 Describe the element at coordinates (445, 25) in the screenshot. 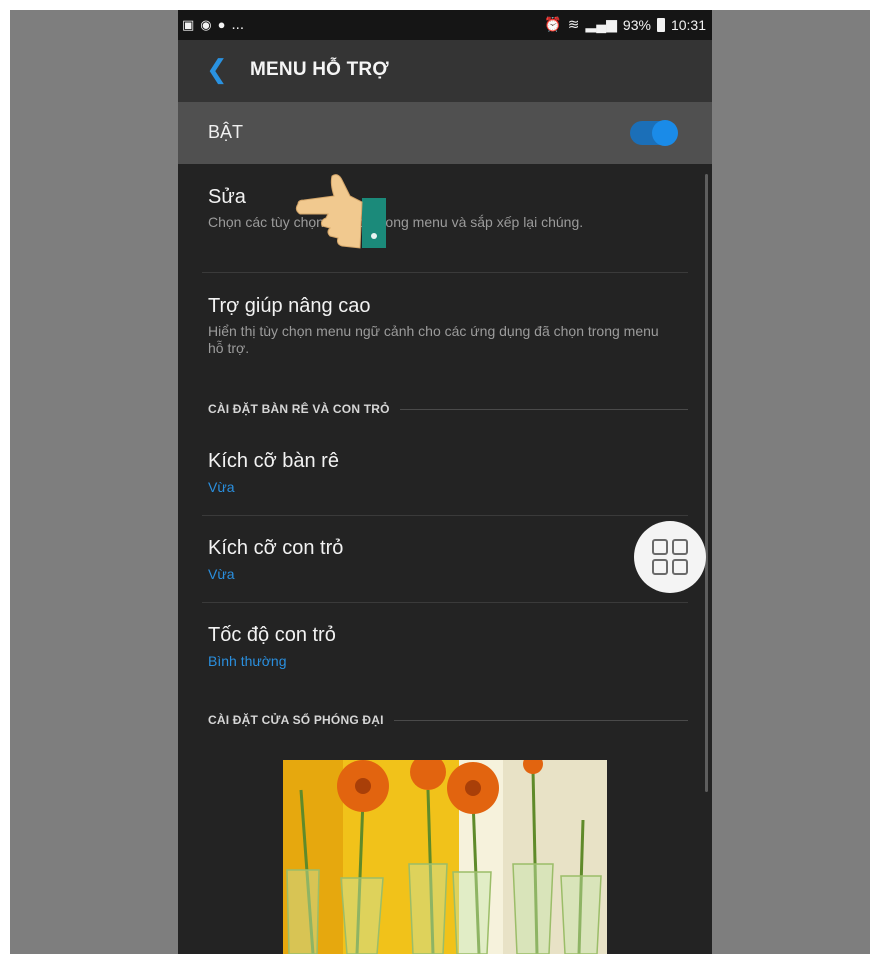

I see `status-bar: ▣ ◉ ● ... ⏰ ≋ ▂▄▆ 93% 10:31` at that location.